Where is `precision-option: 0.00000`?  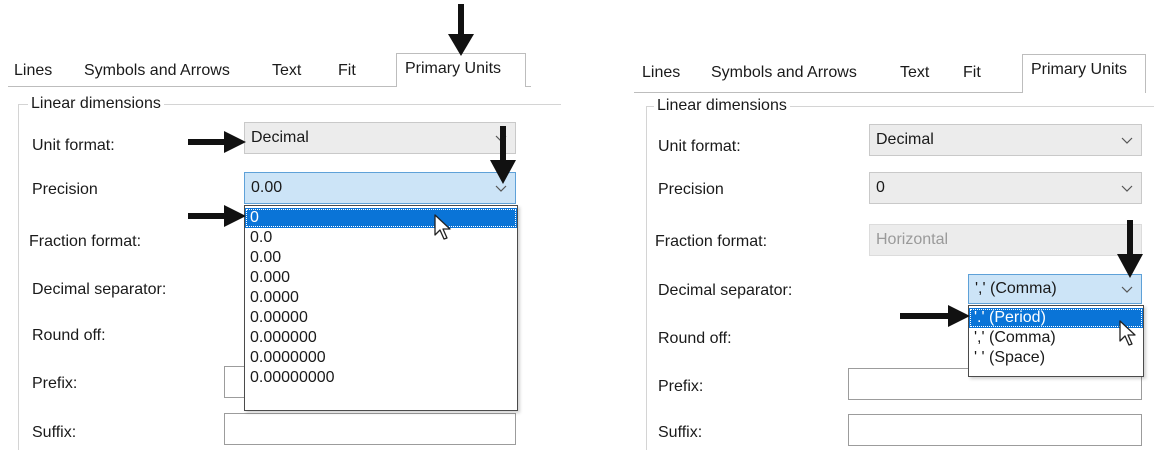
precision-option: 0.00000 is located at coordinates (381, 318).